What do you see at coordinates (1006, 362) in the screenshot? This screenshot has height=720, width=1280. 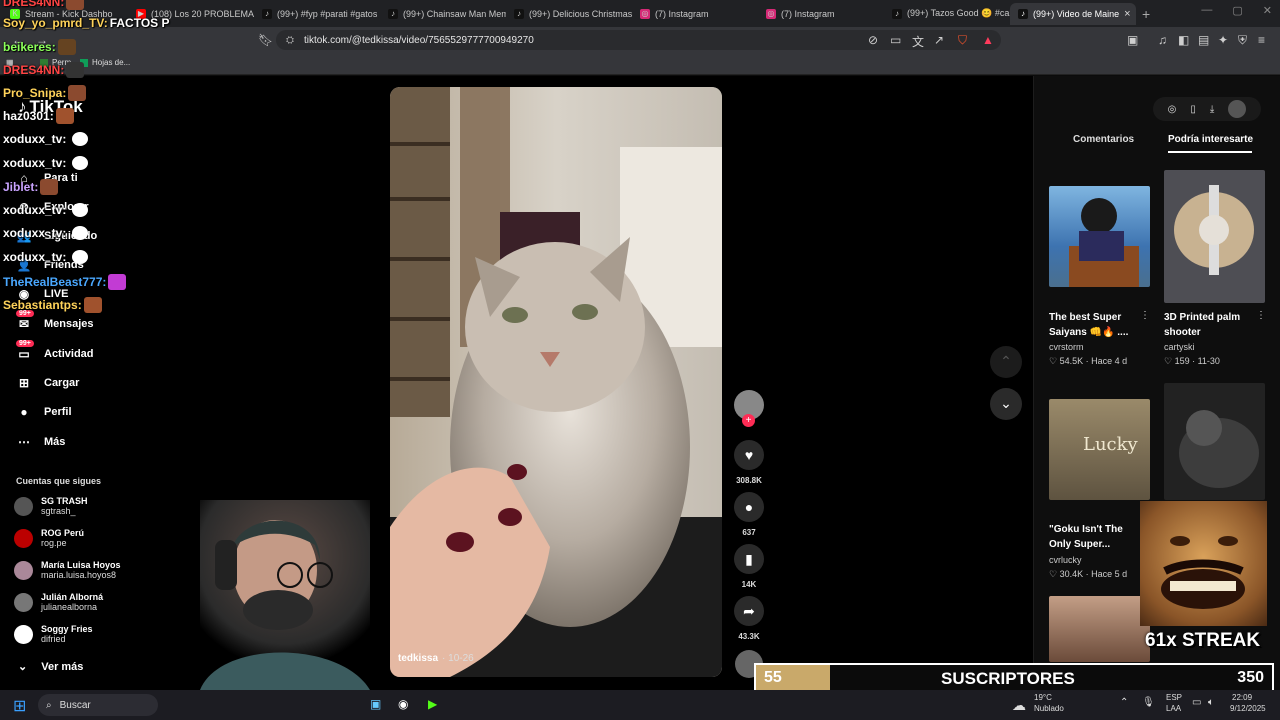 I see `prev-video-button: ⌃` at bounding box center [1006, 362].